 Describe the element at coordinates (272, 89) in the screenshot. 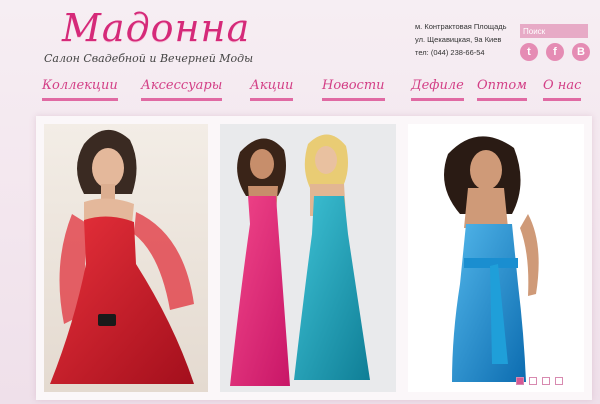

I see `nav-item-promotions: Акции` at that location.